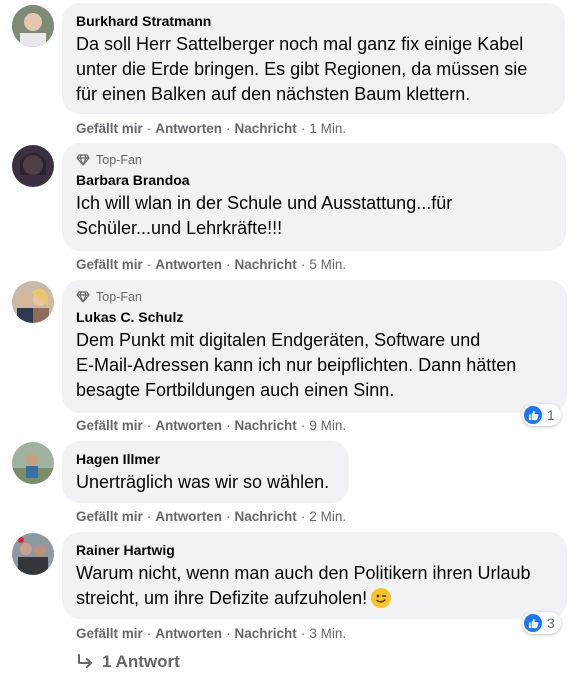 Image resolution: width=578 pixels, height=678 pixels. What do you see at coordinates (327, 128) in the screenshot?
I see `timestamp: 1 Min.` at bounding box center [327, 128].